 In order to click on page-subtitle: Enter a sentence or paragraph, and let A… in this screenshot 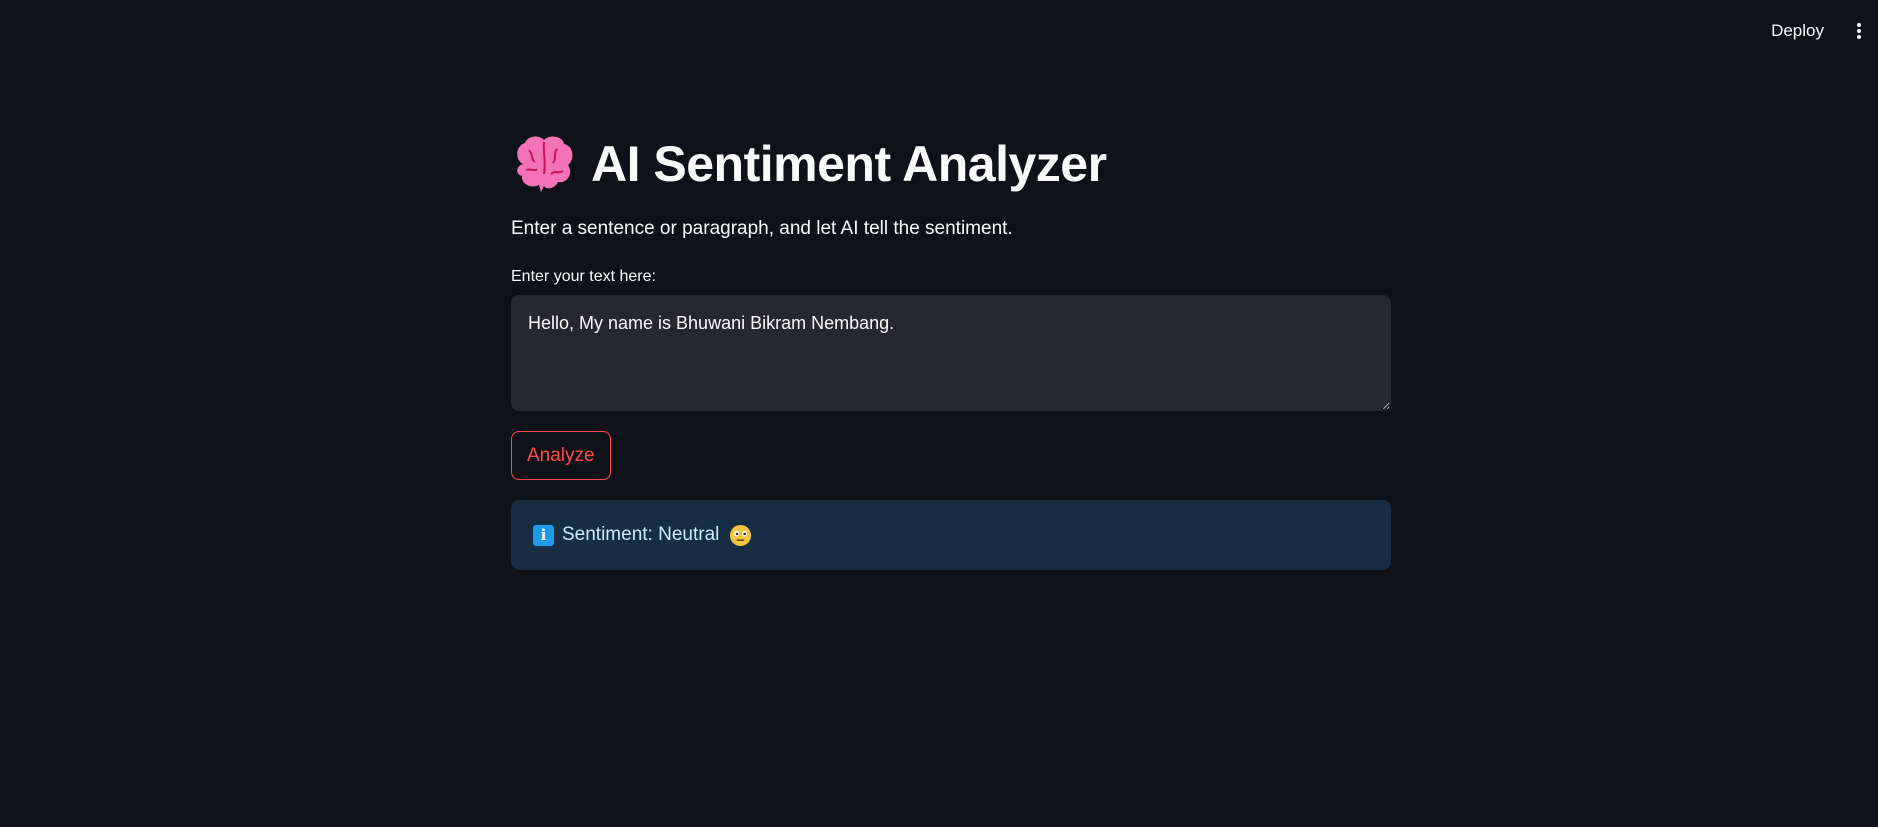, I will do `click(762, 228)`.